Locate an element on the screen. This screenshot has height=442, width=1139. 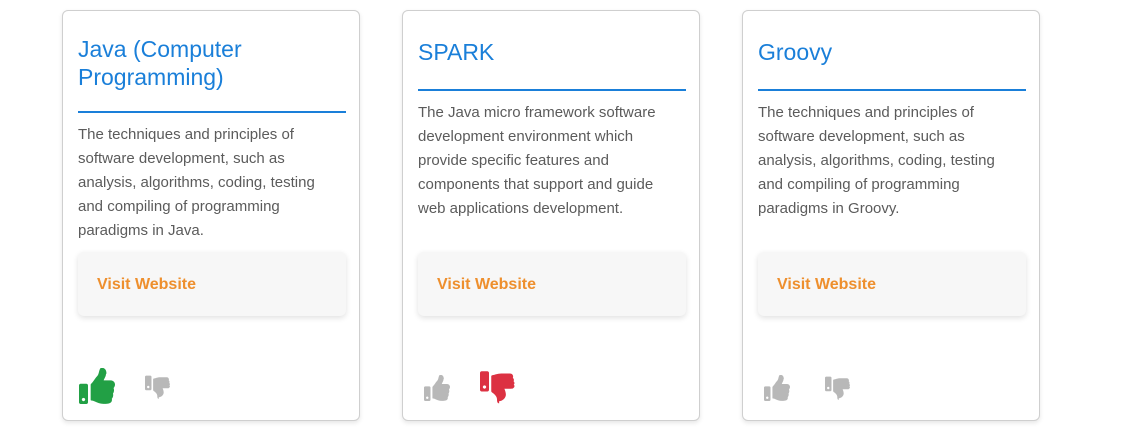
card-title: SPARK is located at coordinates (552, 52).